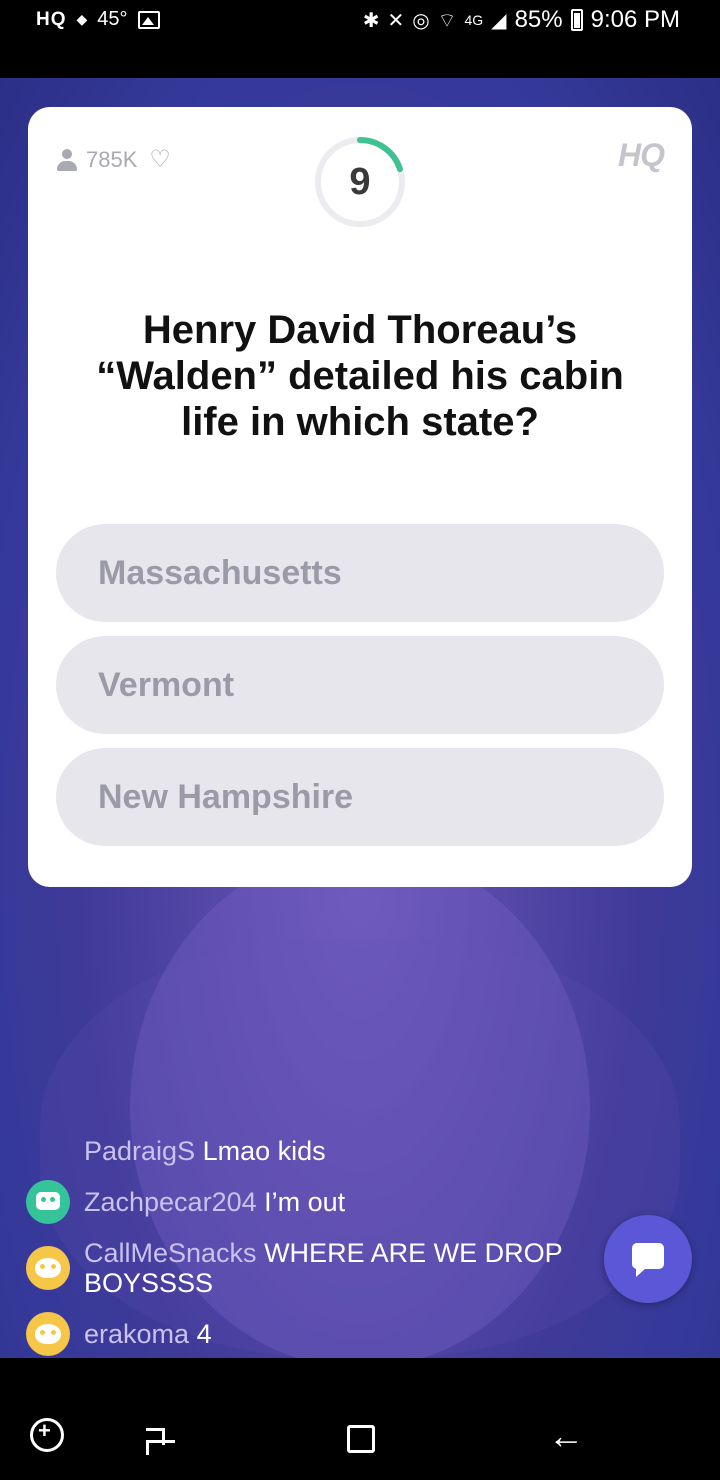 This screenshot has height=1480, width=720. Describe the element at coordinates (394, 1334) in the screenshot. I see `chat-message: erakoma 4` at that location.